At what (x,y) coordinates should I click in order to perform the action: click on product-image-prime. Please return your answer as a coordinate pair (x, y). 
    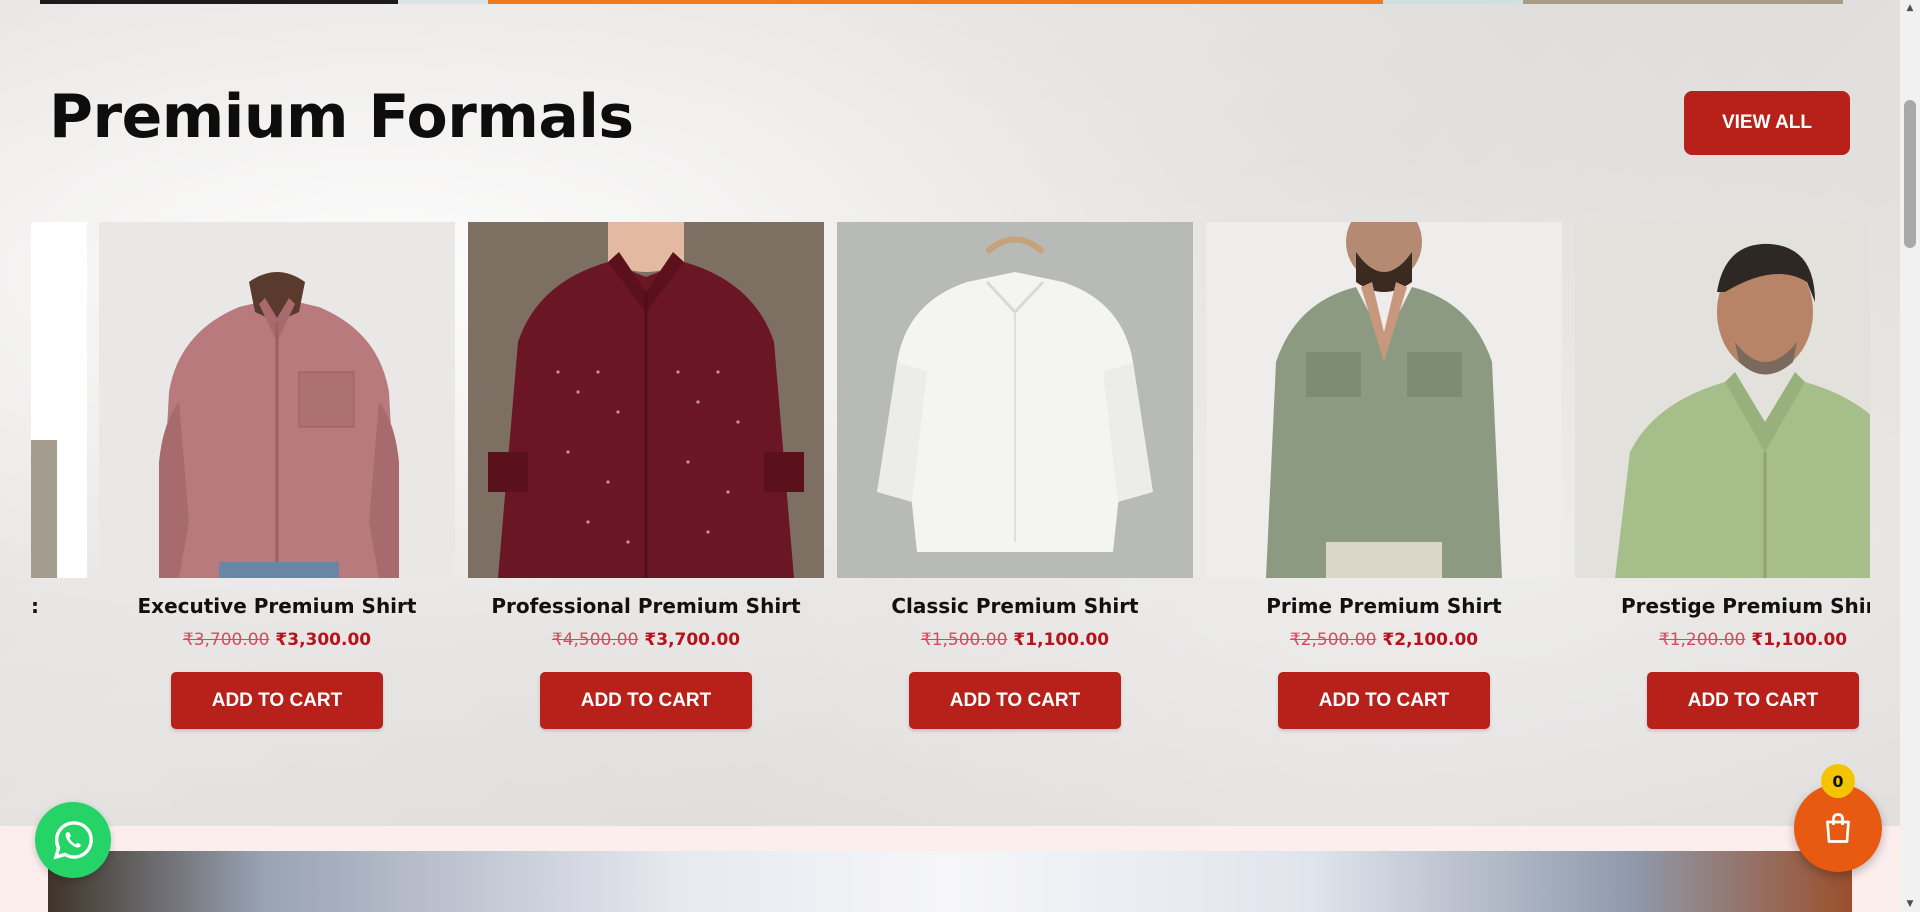
    Looking at the image, I should click on (1384, 400).